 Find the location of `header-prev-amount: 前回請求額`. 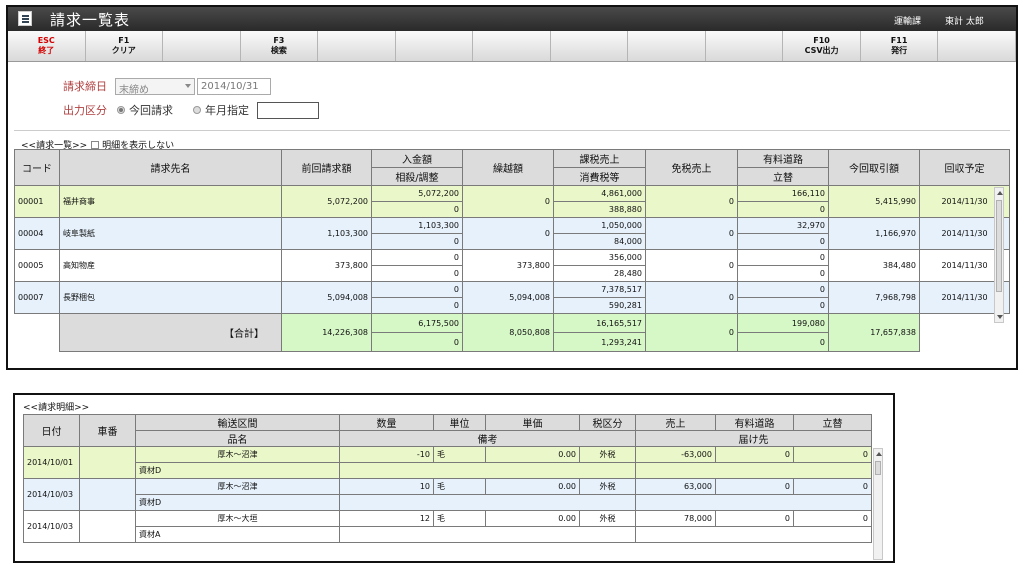

header-prev-amount: 前回請求額 is located at coordinates (326, 167).